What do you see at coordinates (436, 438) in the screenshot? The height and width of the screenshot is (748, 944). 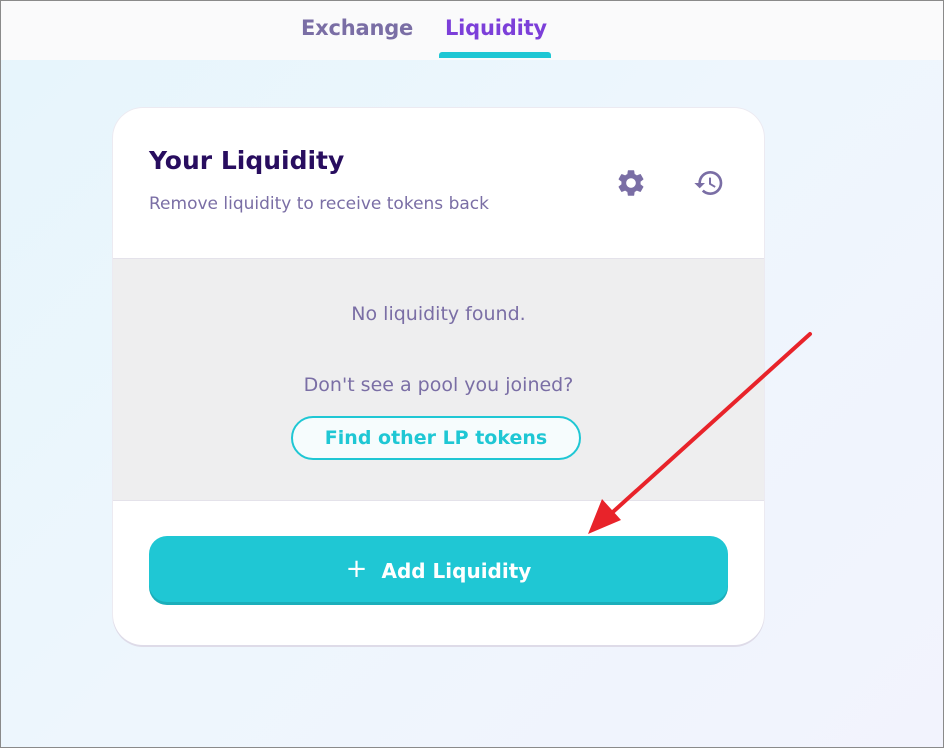 I see `find-lp-tokens-button: Find other LP tokens` at bounding box center [436, 438].